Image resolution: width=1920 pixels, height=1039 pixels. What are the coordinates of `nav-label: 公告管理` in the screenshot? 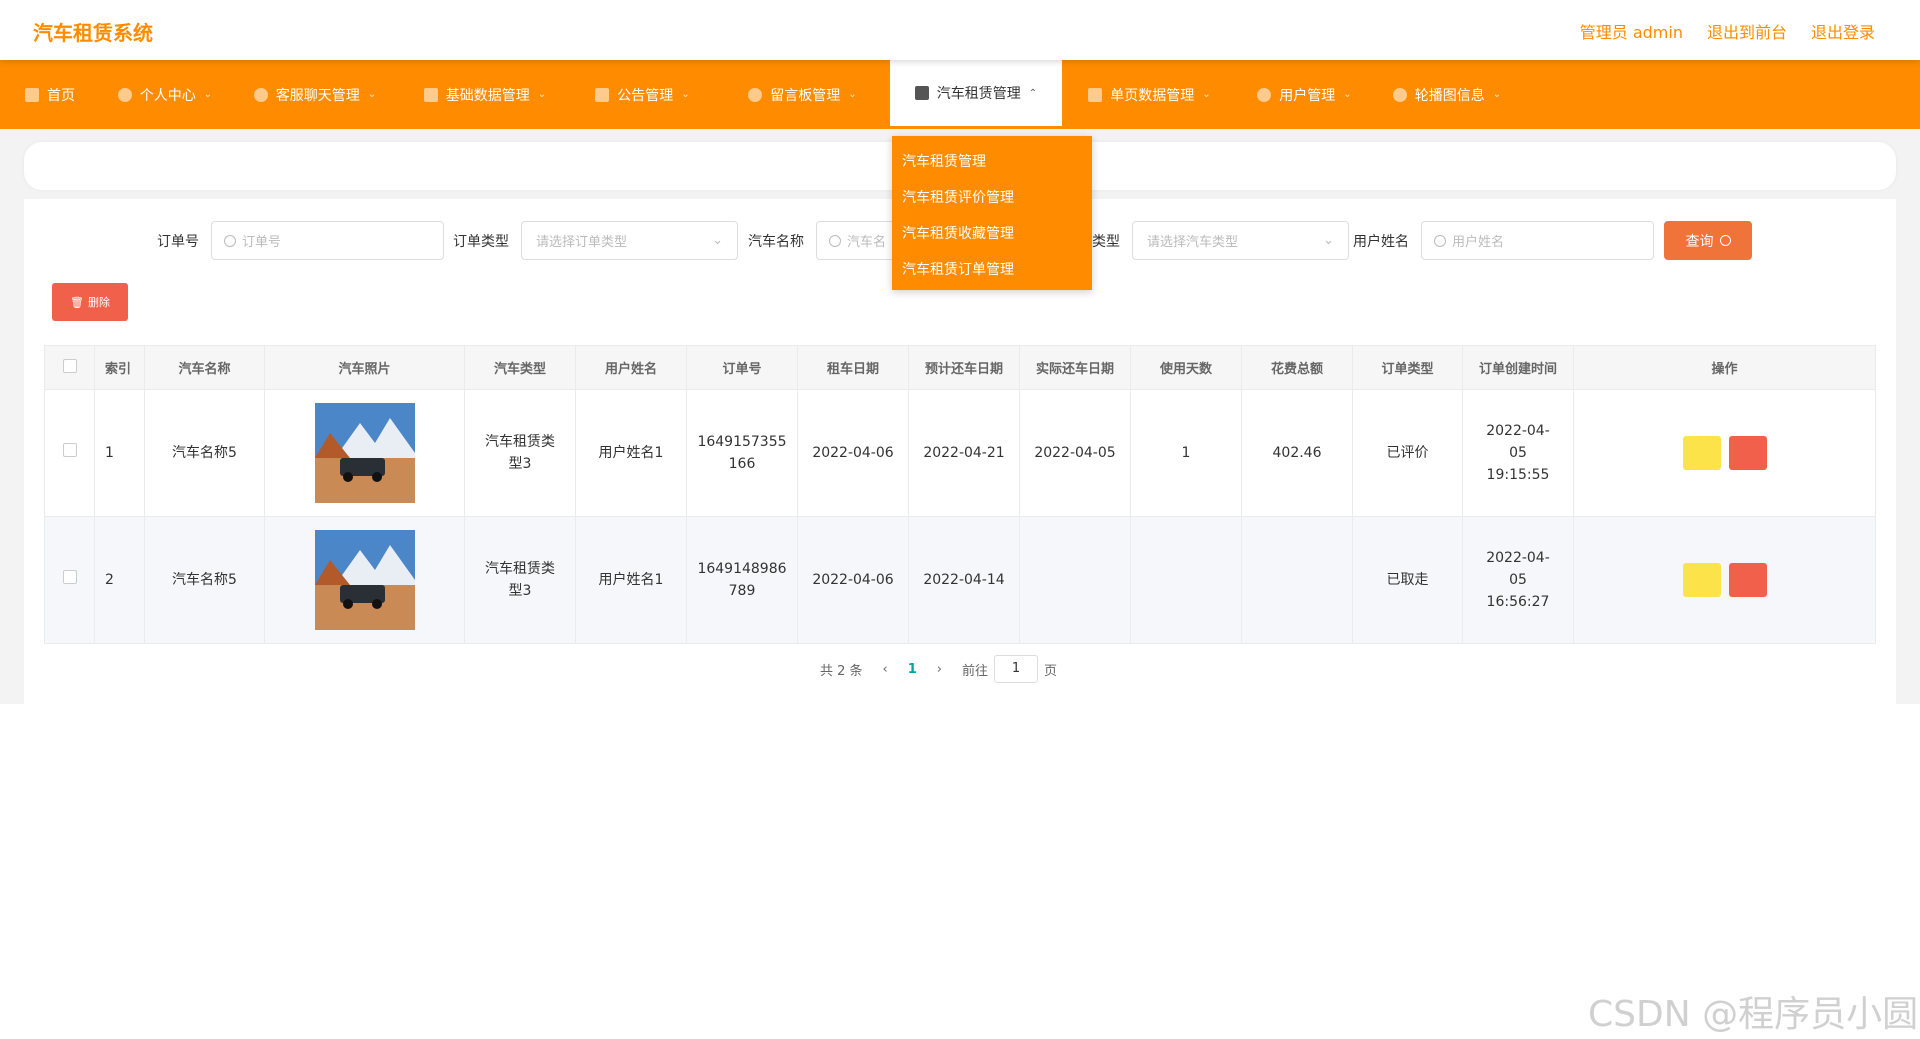 It's located at (645, 95).